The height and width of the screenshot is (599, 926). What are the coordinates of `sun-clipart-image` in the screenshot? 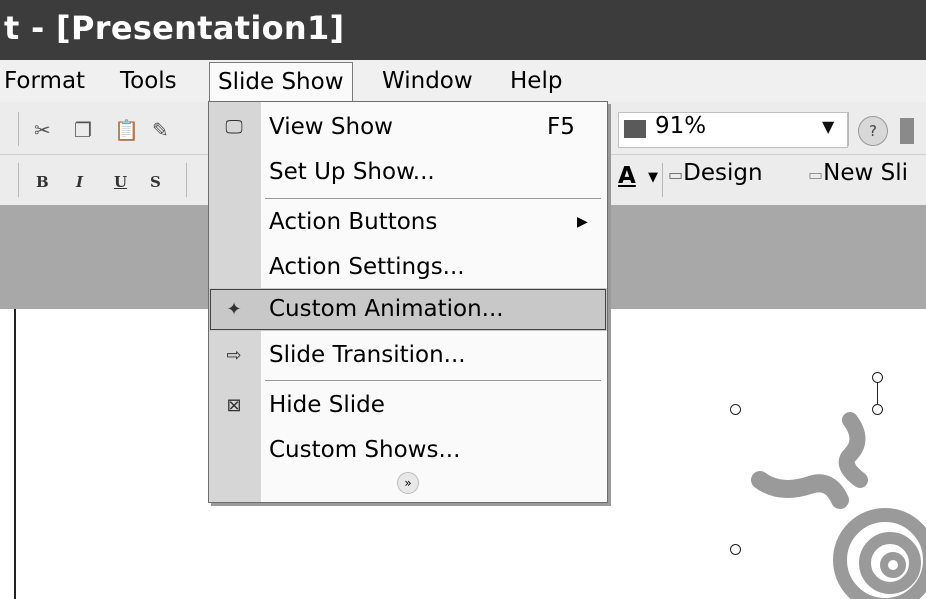 It's located at (813, 479).